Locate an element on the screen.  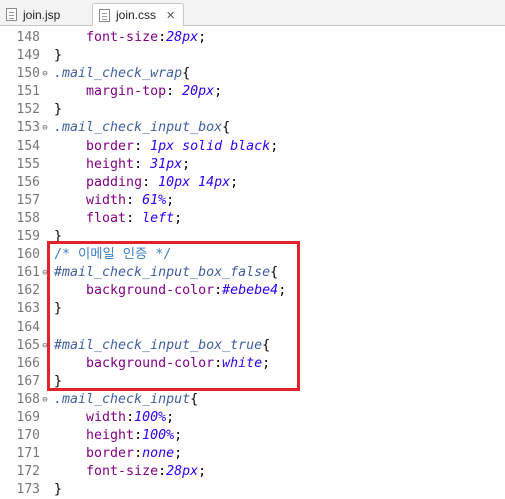
tab-join-jsp: join.jsp is located at coordinates (44, 14).